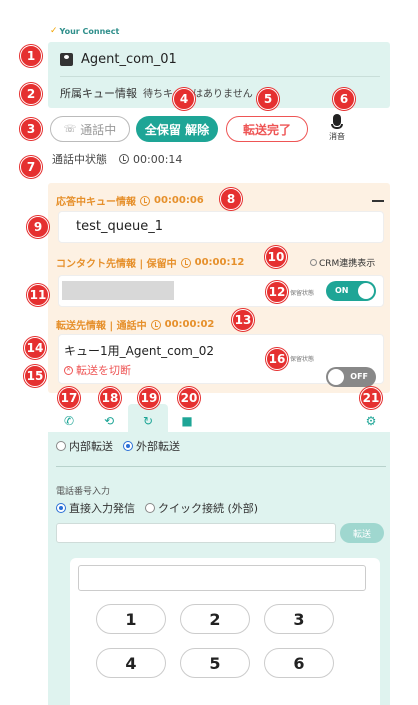 Image resolution: width=418 pixels, height=705 pixels. What do you see at coordinates (219, 262) in the screenshot?
I see `contact-time: 00:00:12` at bounding box center [219, 262].